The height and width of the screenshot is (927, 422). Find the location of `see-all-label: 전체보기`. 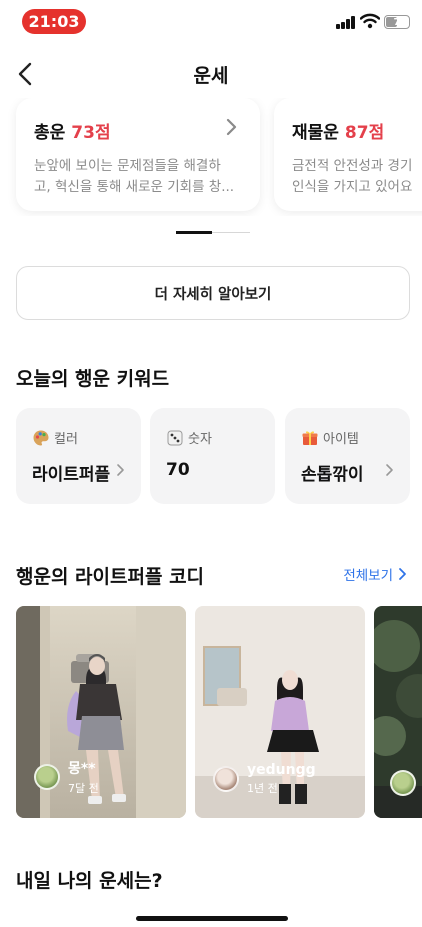

see-all-label: 전체보기 is located at coordinates (368, 576).